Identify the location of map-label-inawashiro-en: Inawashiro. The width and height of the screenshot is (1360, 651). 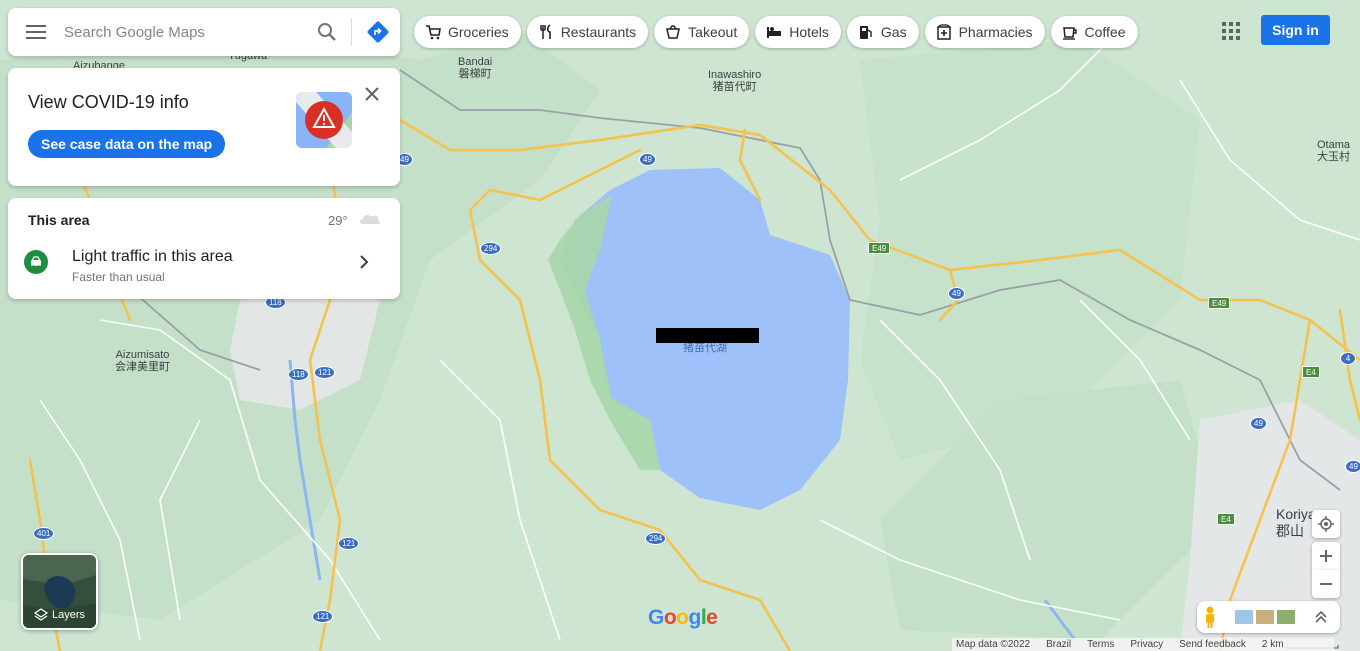
(735, 75).